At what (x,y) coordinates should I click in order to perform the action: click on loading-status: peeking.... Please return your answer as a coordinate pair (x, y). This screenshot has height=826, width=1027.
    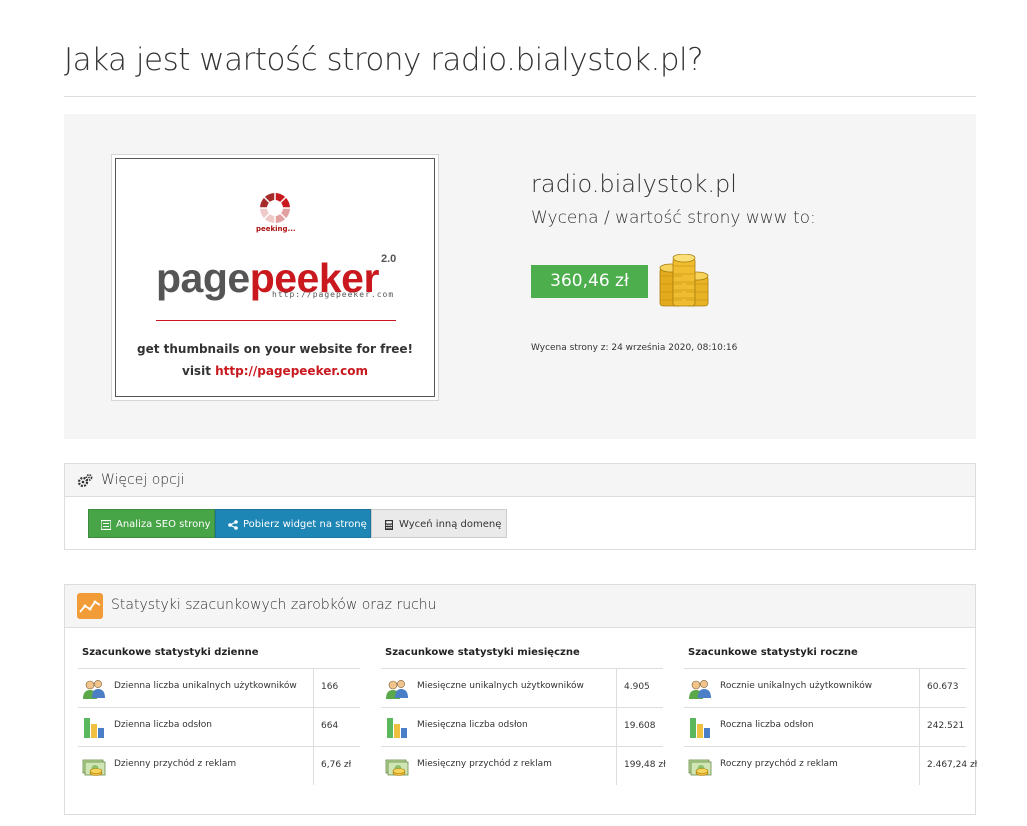
    Looking at the image, I should click on (276, 229).